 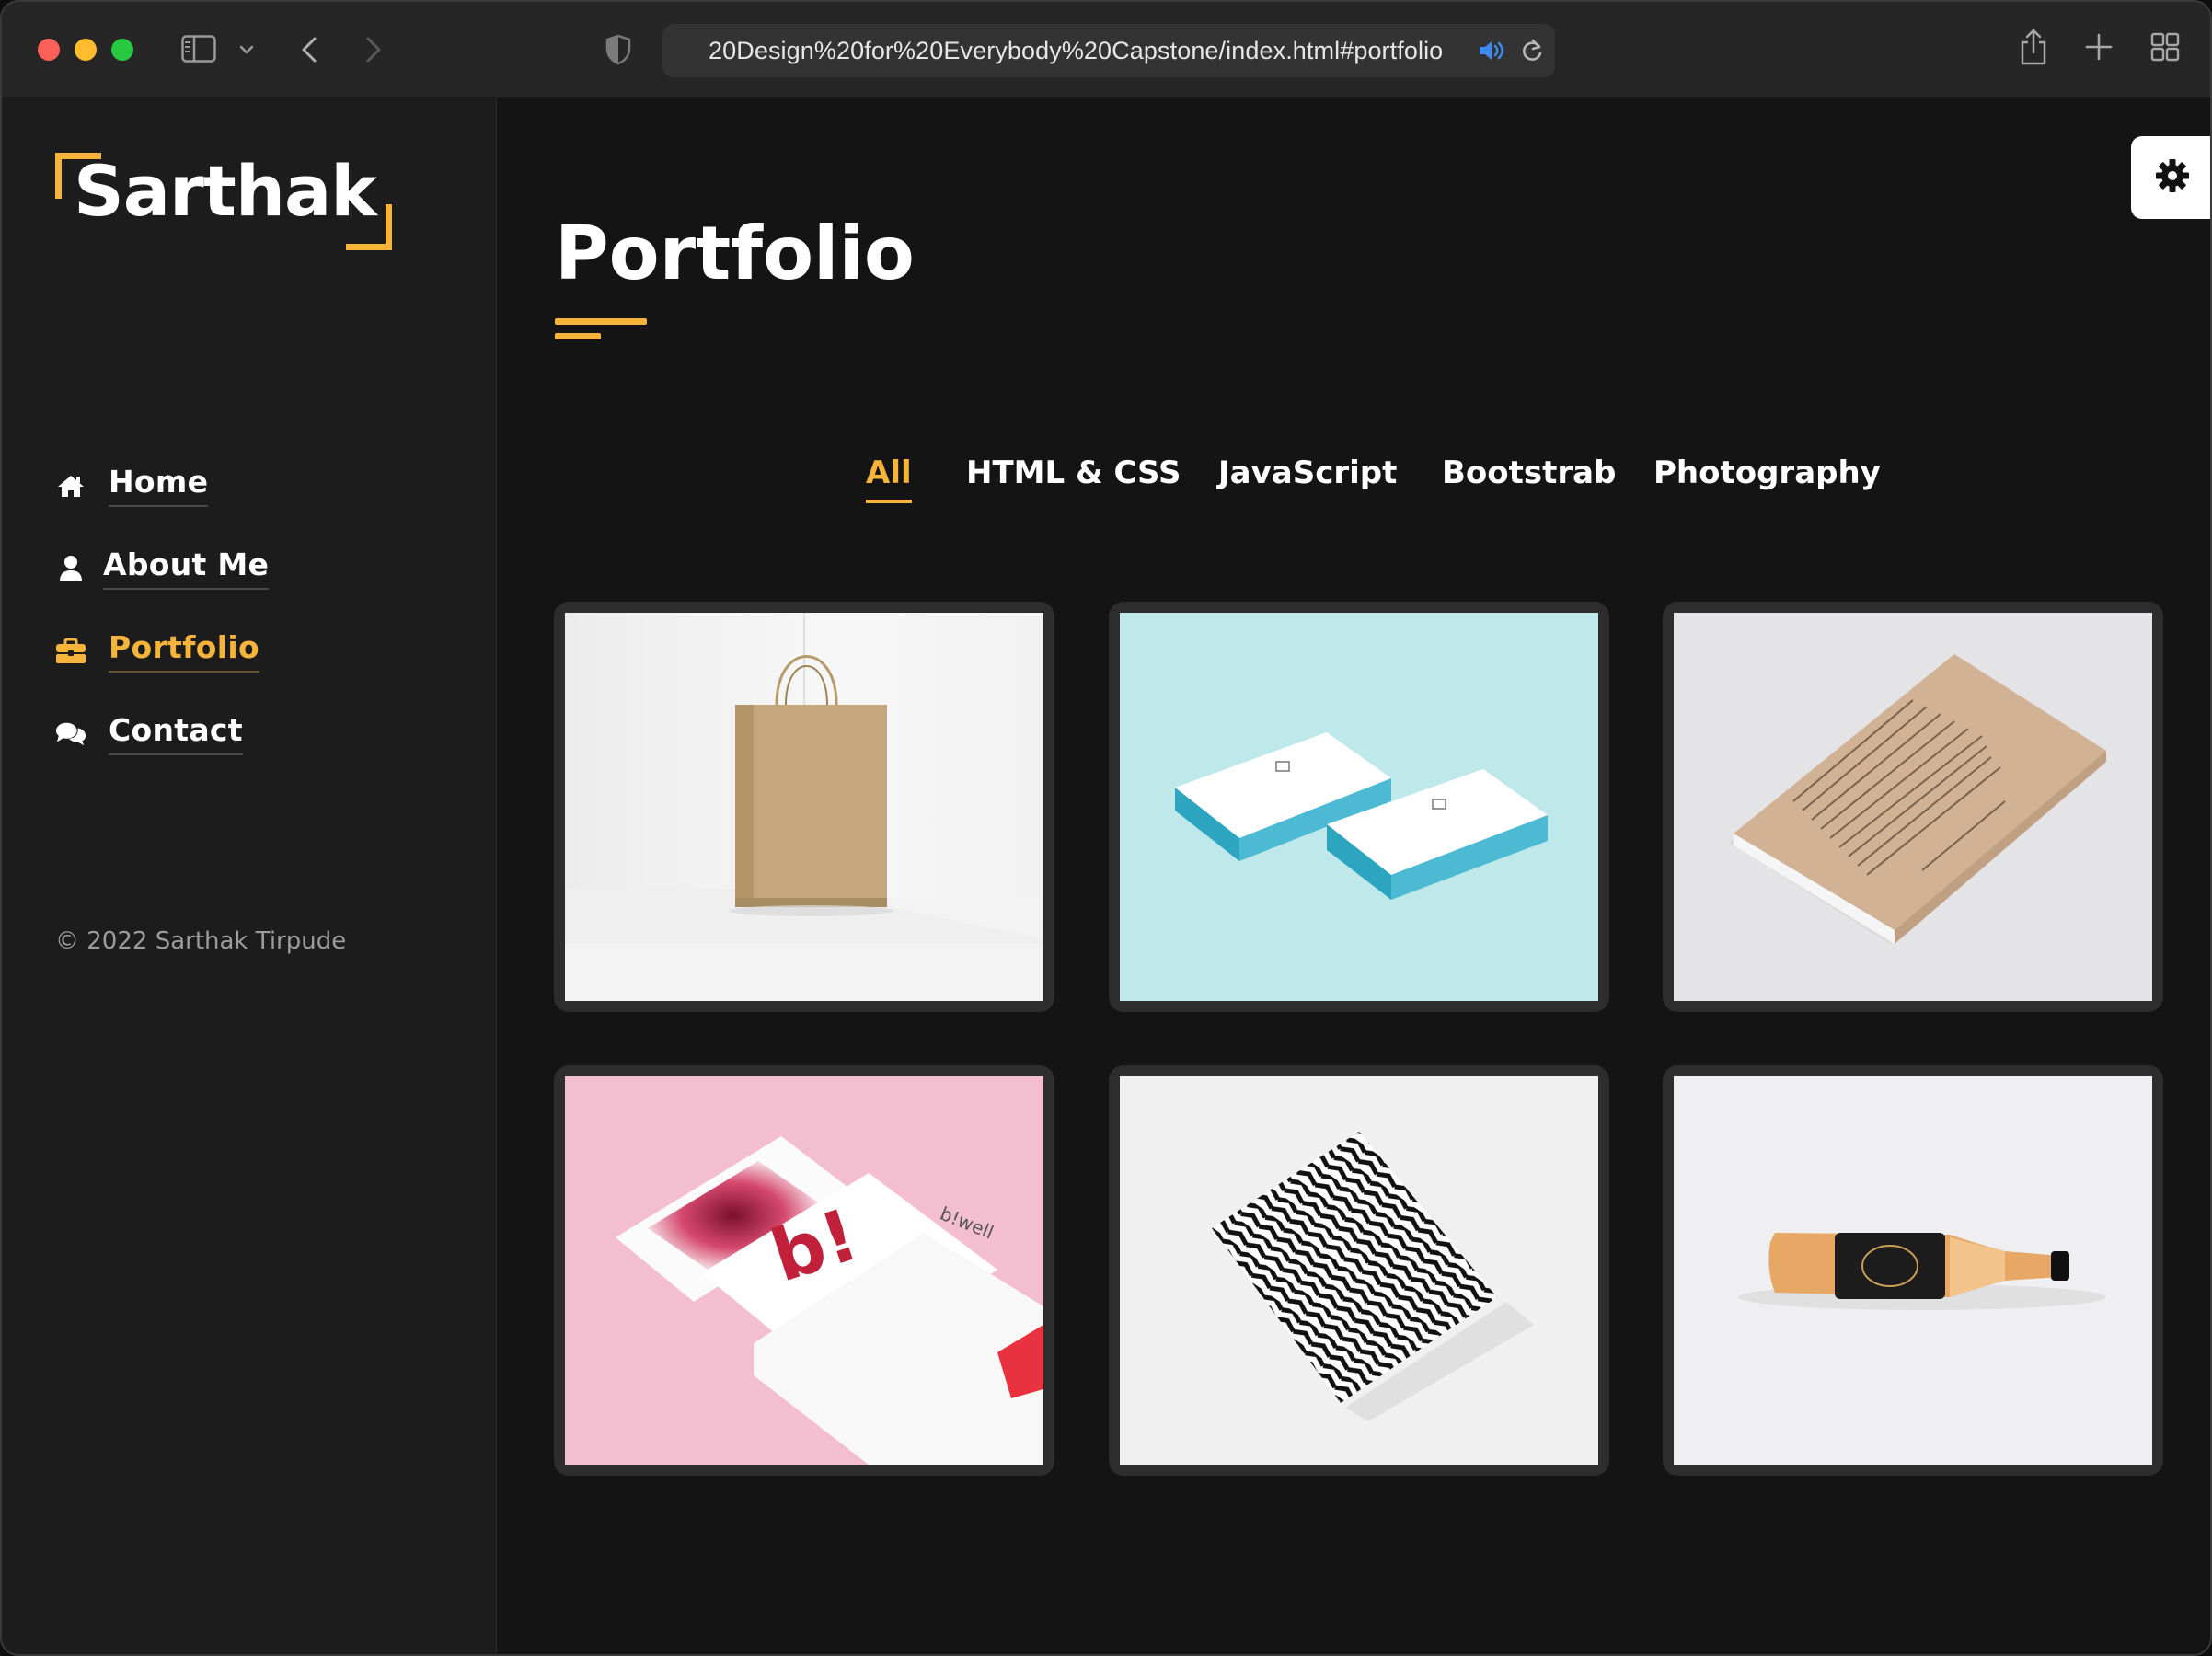 What do you see at coordinates (618, 49) in the screenshot?
I see `privacy-shield-icon` at bounding box center [618, 49].